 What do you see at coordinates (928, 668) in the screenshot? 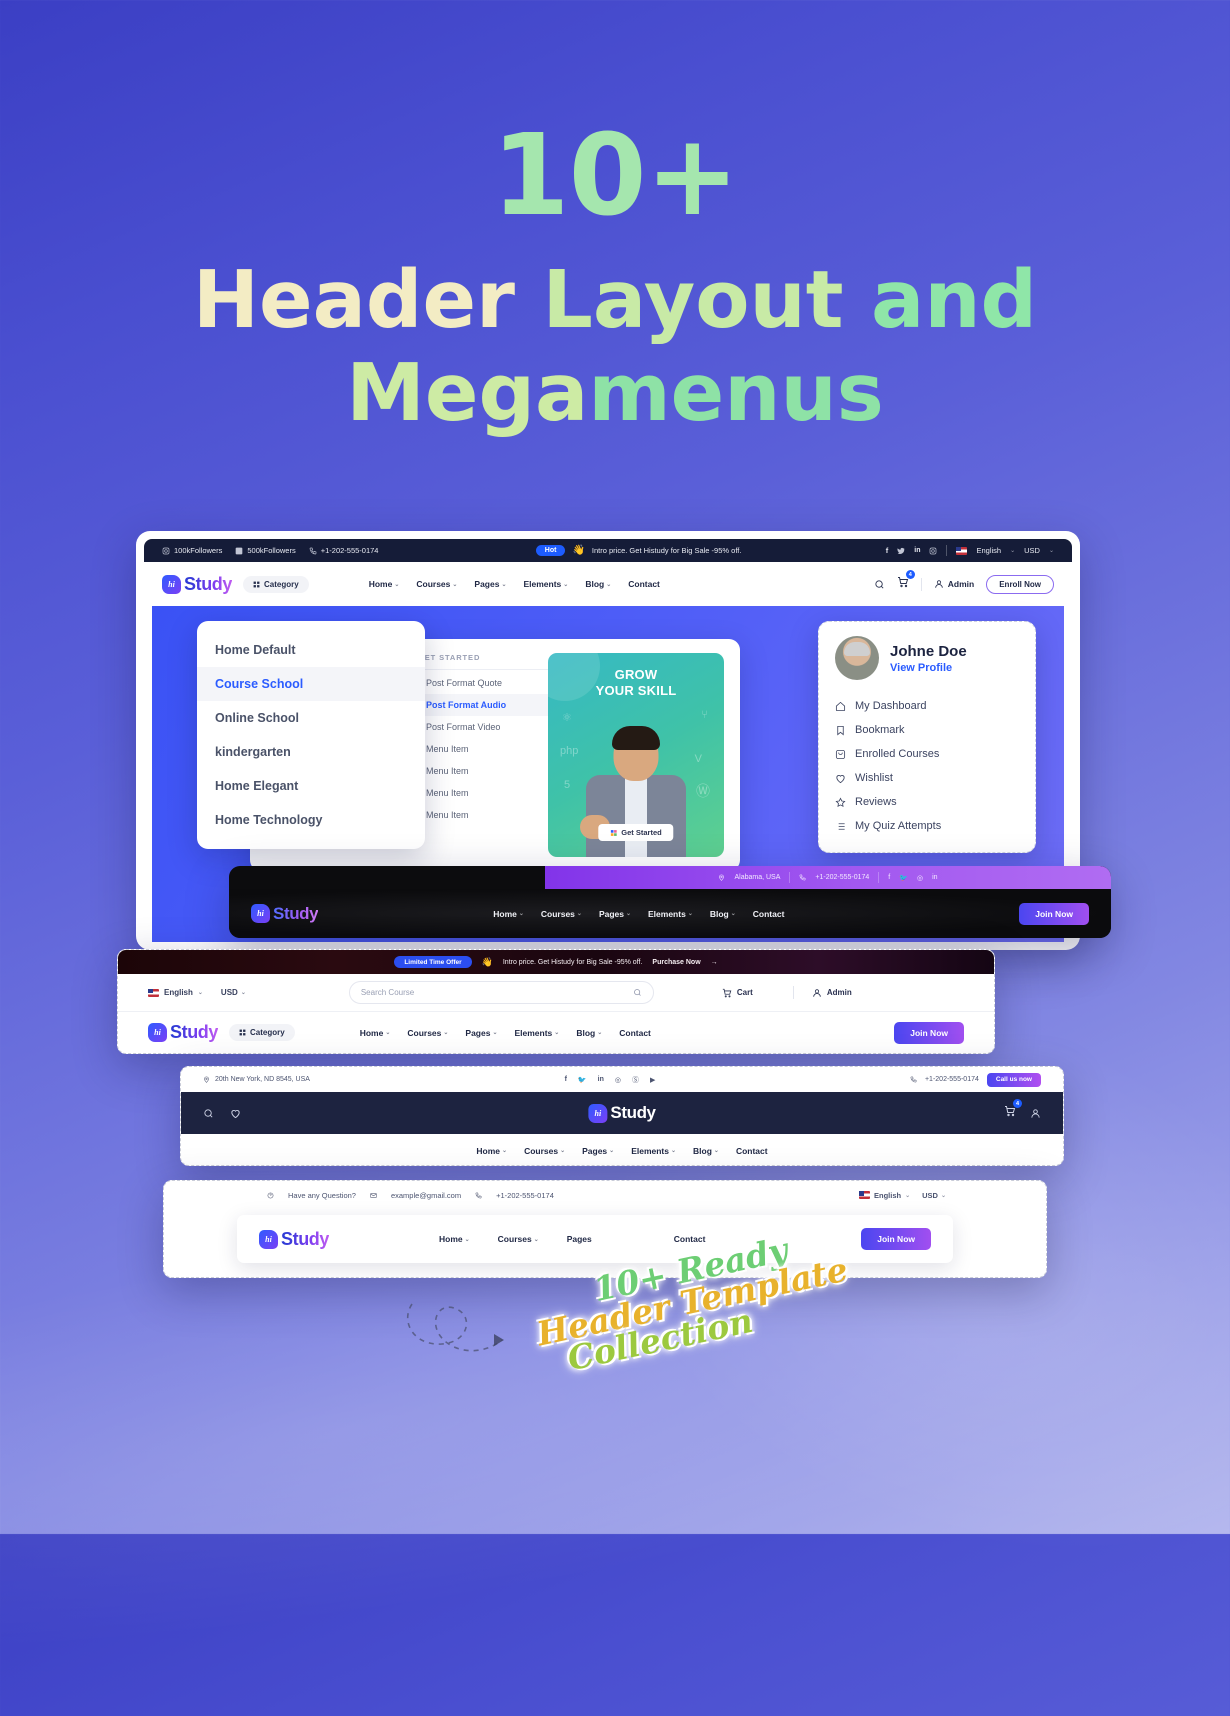
I see `view-profile-link: View Profile` at bounding box center [928, 668].